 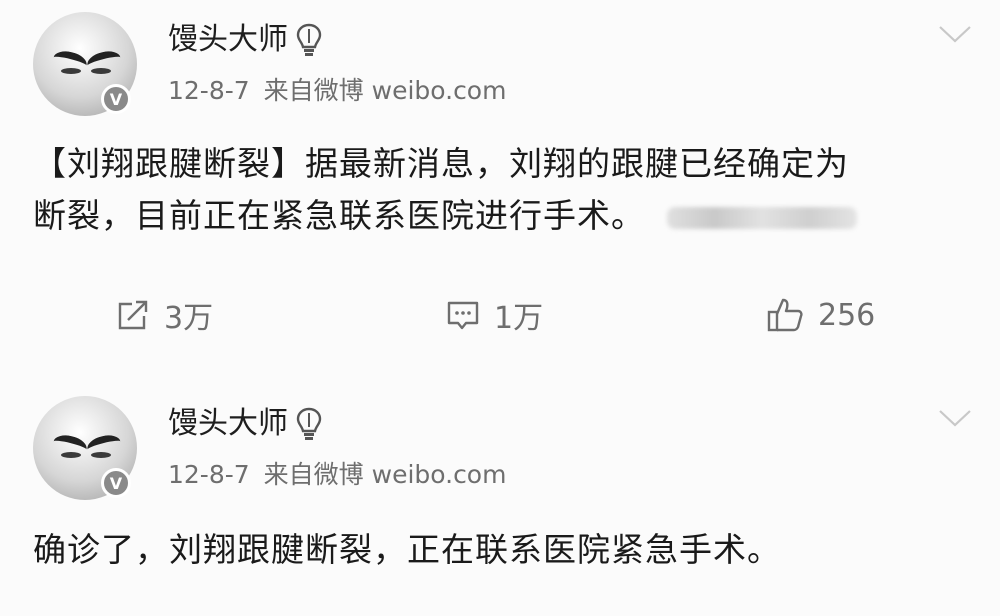 I want to click on comment-button: 1万, so click(x=494, y=315).